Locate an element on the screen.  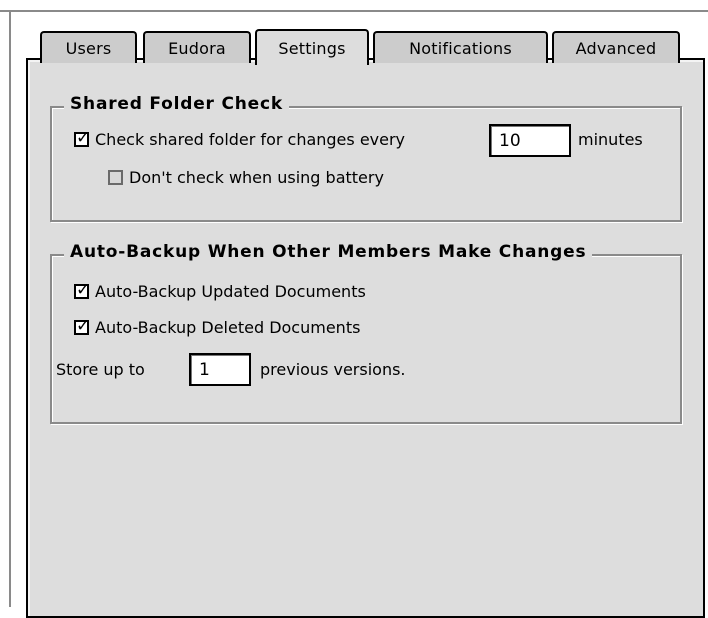
battery-row: Don't check when using battery is located at coordinates (246, 177).